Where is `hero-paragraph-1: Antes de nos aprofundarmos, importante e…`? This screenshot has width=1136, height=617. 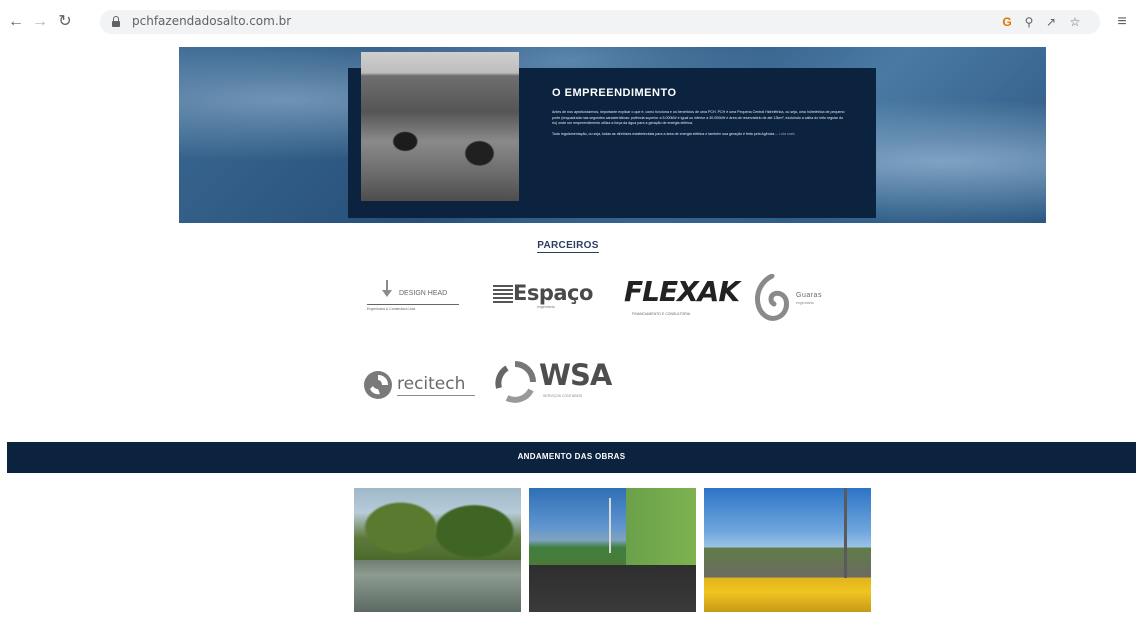 hero-paragraph-1: Antes de nos aprofundarmos, importante e… is located at coordinates (698, 118).